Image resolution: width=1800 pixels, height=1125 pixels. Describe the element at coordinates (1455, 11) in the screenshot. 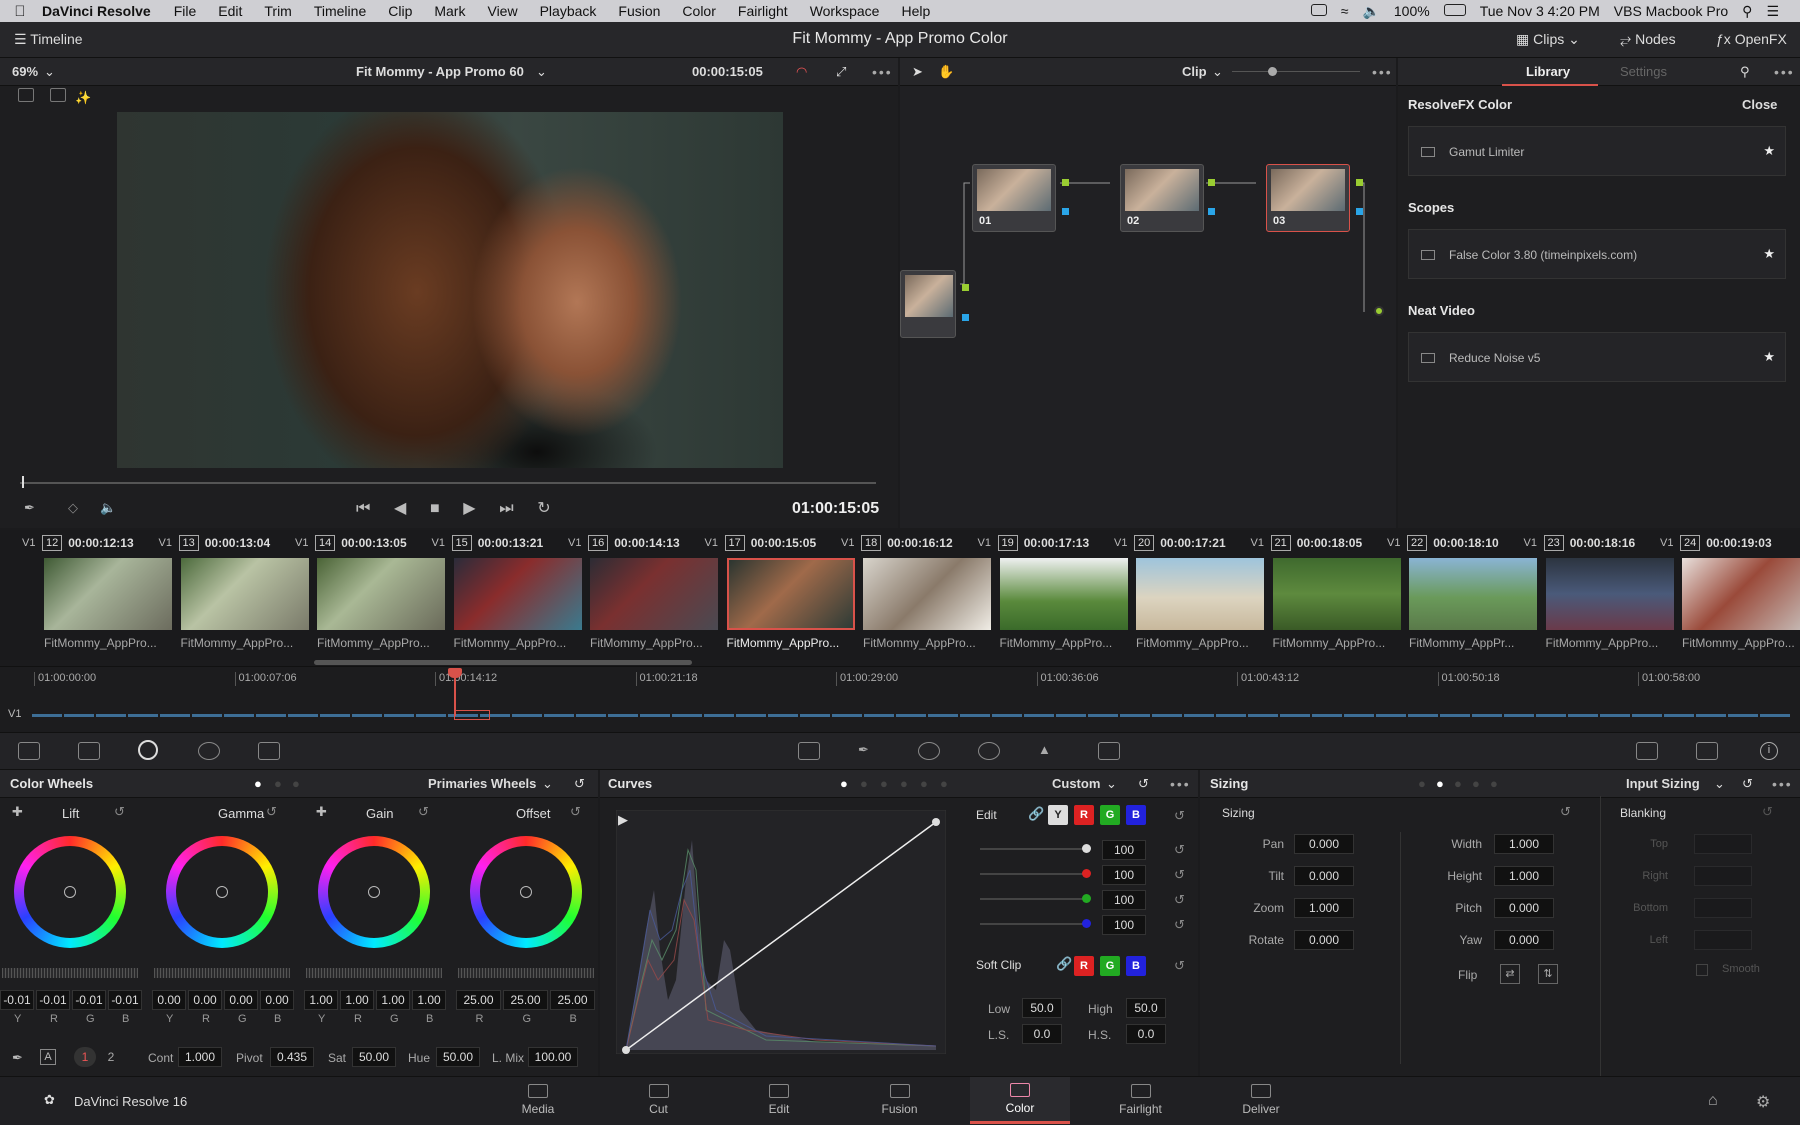

I see `battery-icon` at that location.